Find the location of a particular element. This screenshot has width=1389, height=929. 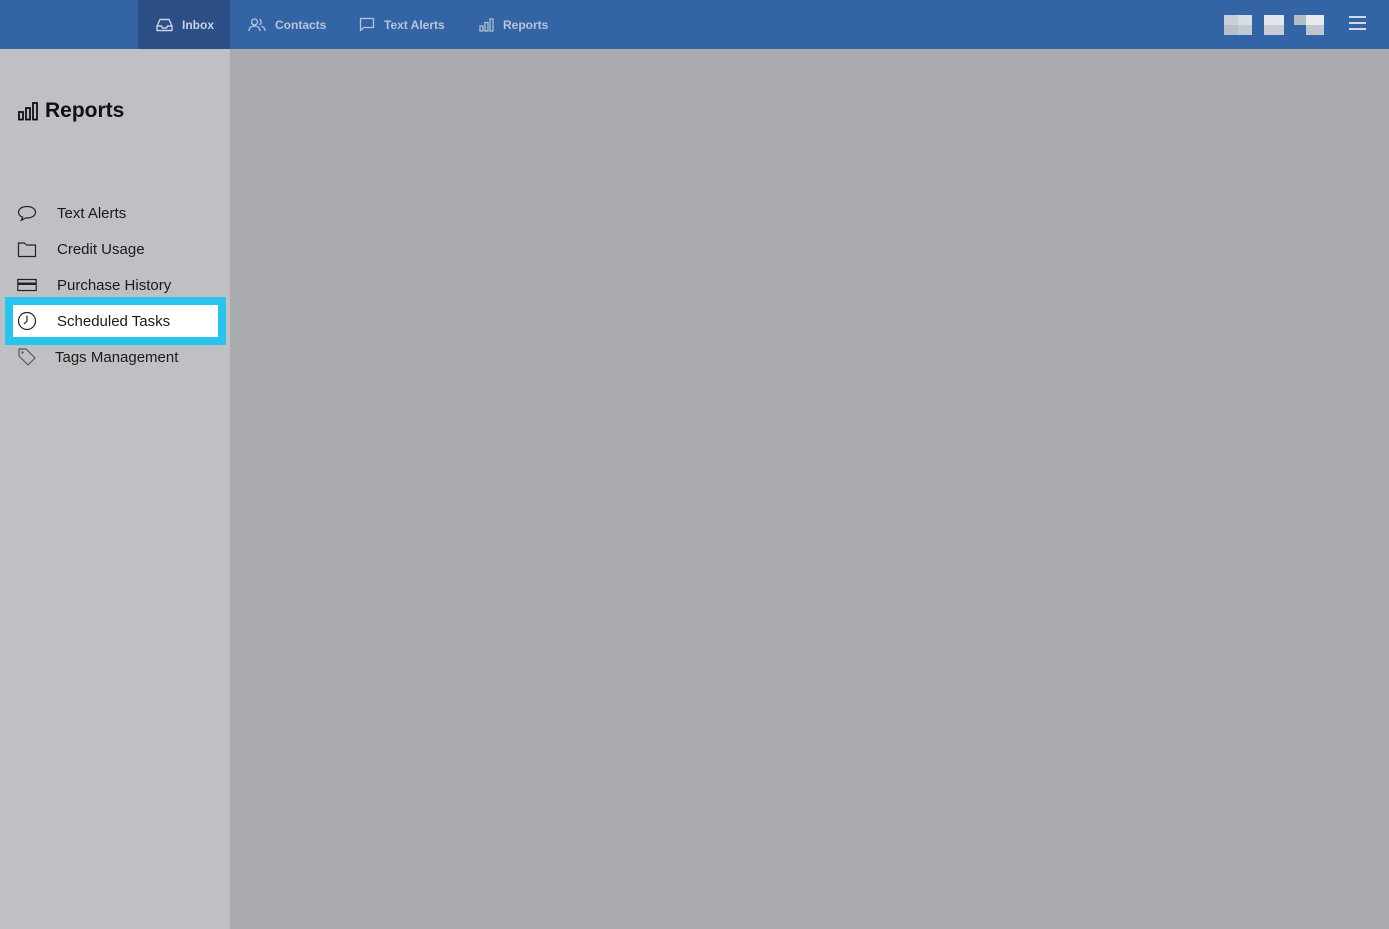

tab-inbox-label: Inbox is located at coordinates (198, 24).